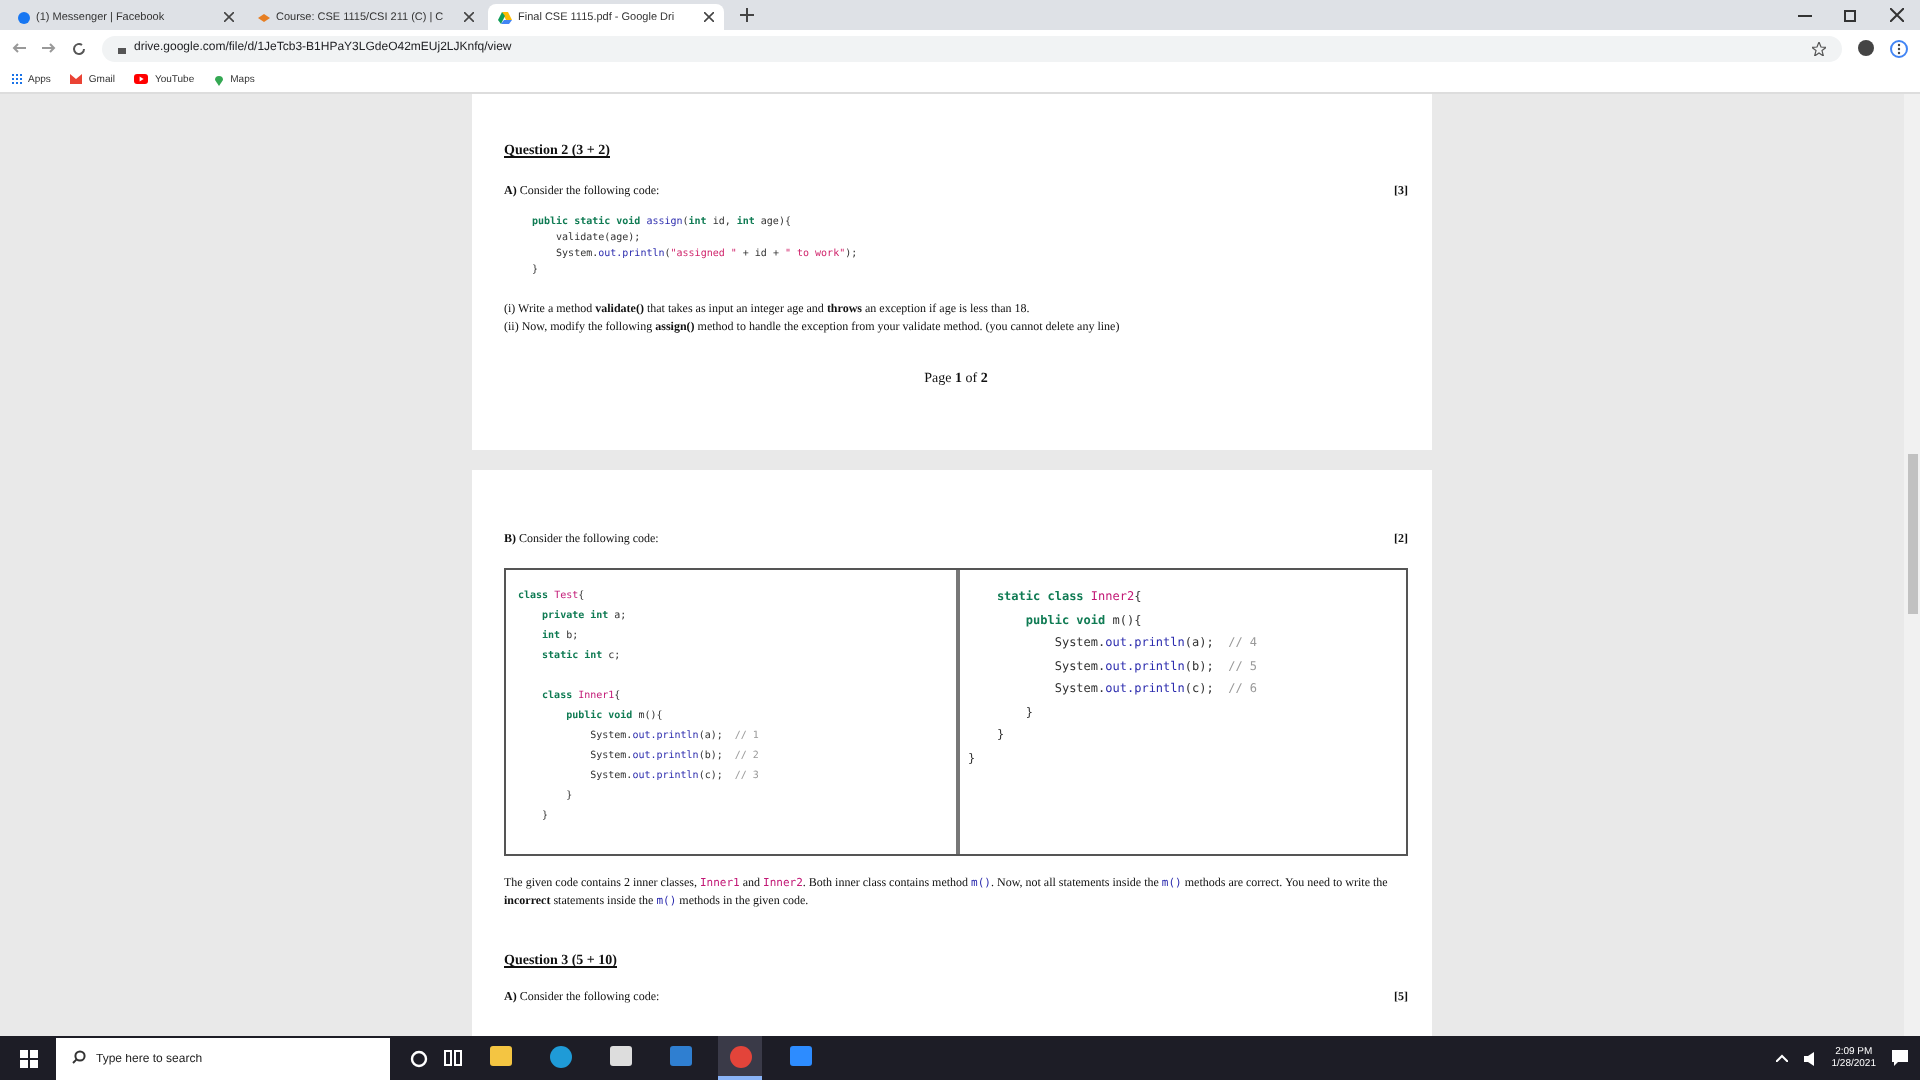 Image resolution: width=1920 pixels, height=1080 pixels. What do you see at coordinates (79, 48) in the screenshot?
I see `reload-icon` at bounding box center [79, 48].